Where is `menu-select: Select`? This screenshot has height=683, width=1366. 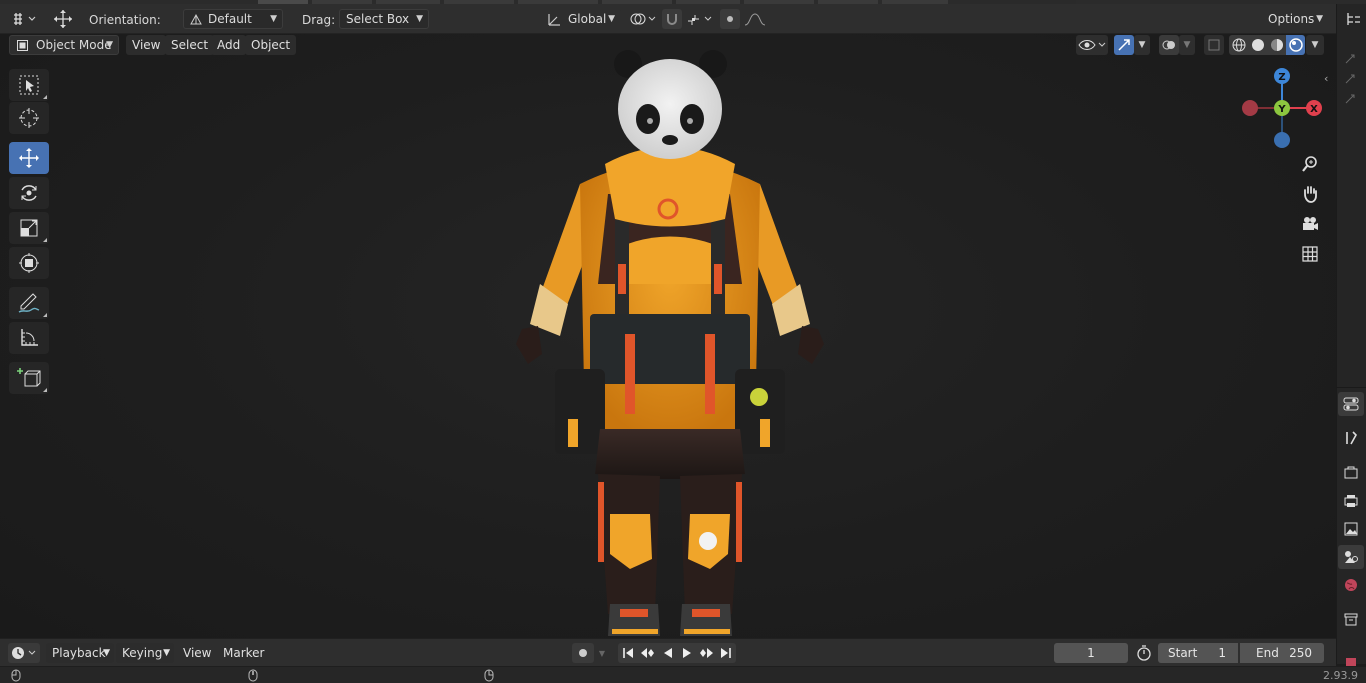
menu-select: Select is located at coordinates (190, 45).